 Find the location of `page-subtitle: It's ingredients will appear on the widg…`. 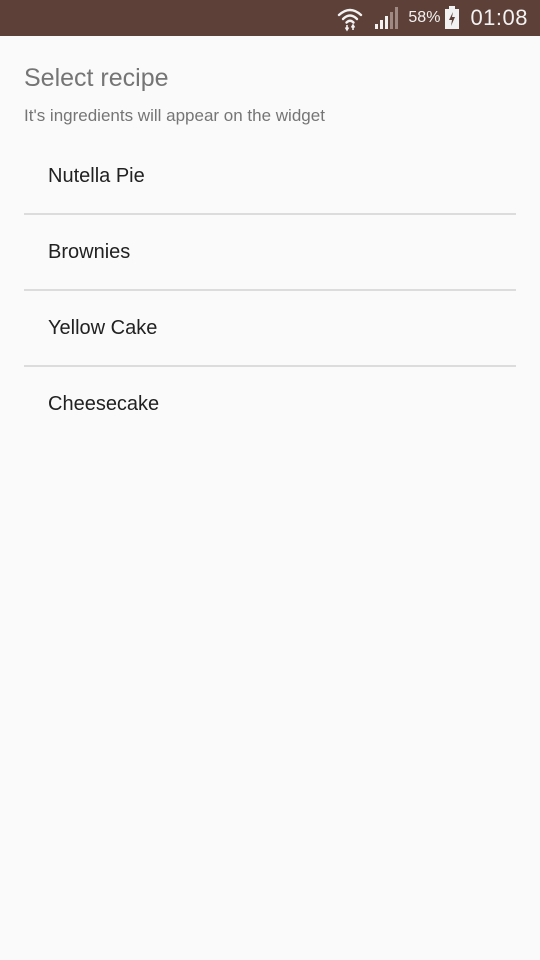

page-subtitle: It's ingredients will appear on the widg… is located at coordinates (174, 115).